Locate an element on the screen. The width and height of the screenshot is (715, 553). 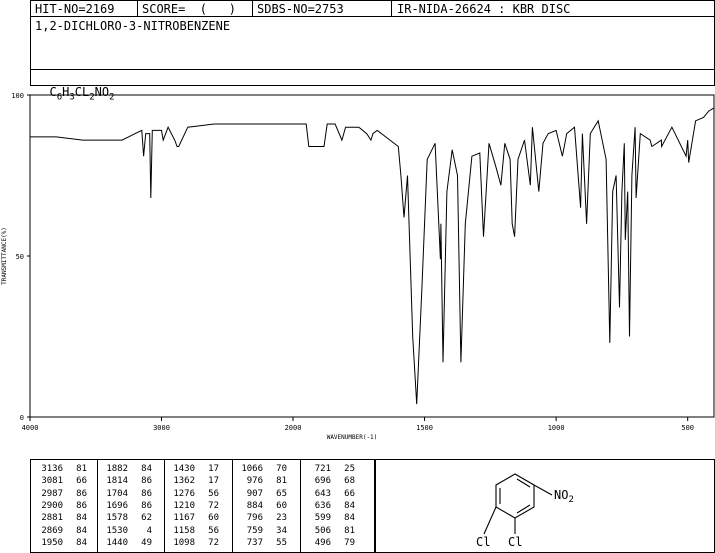
peak-wavenumber: 2869 is located at coordinates (52, 530).